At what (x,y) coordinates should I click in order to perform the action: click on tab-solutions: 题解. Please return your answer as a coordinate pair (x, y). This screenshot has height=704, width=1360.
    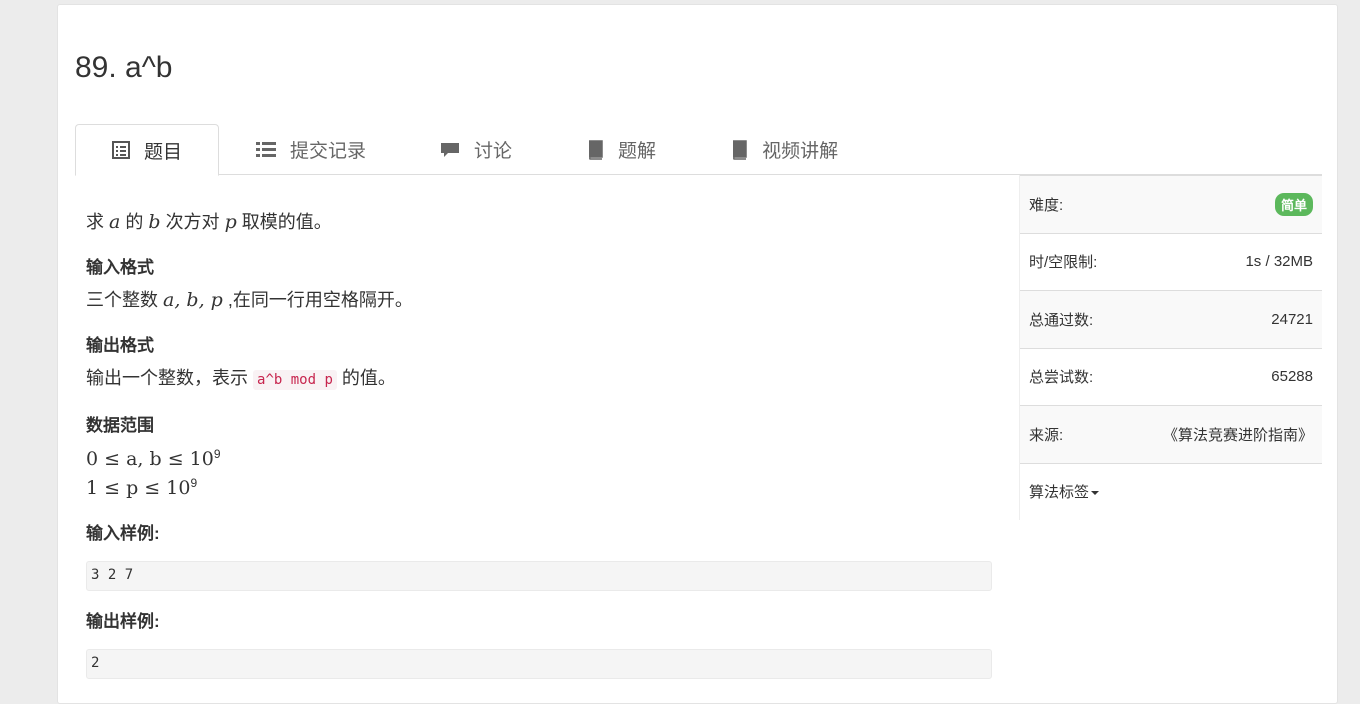
    Looking at the image, I should click on (621, 149).